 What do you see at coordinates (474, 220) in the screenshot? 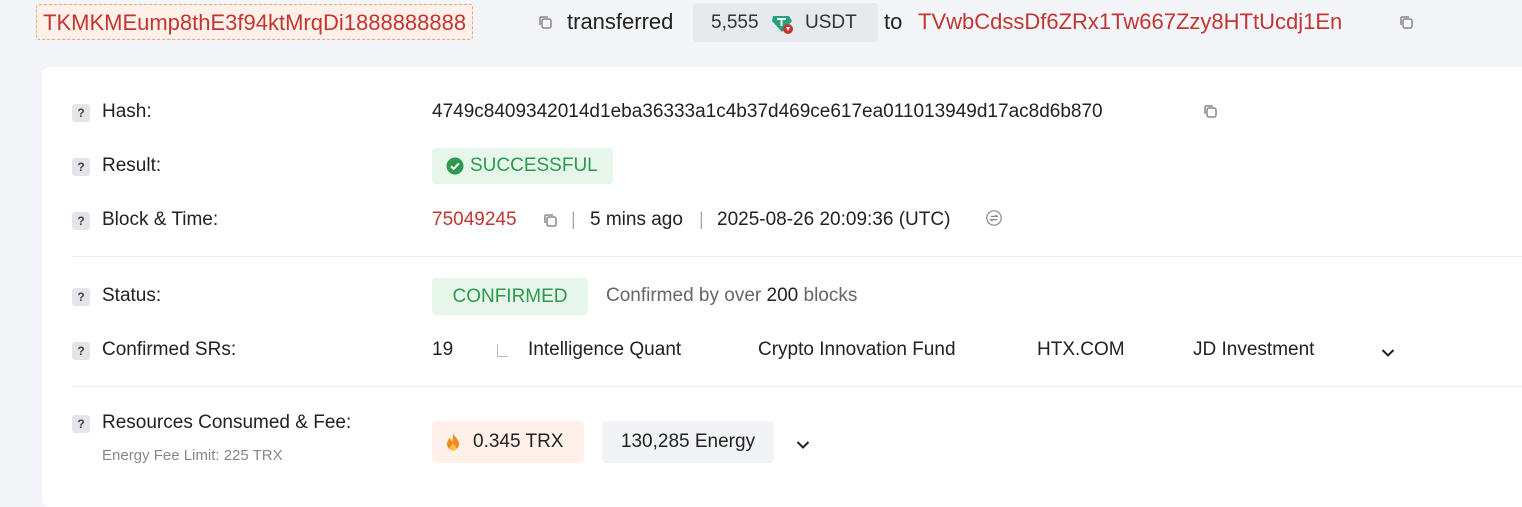
I see `block-number-link: 75049245` at bounding box center [474, 220].